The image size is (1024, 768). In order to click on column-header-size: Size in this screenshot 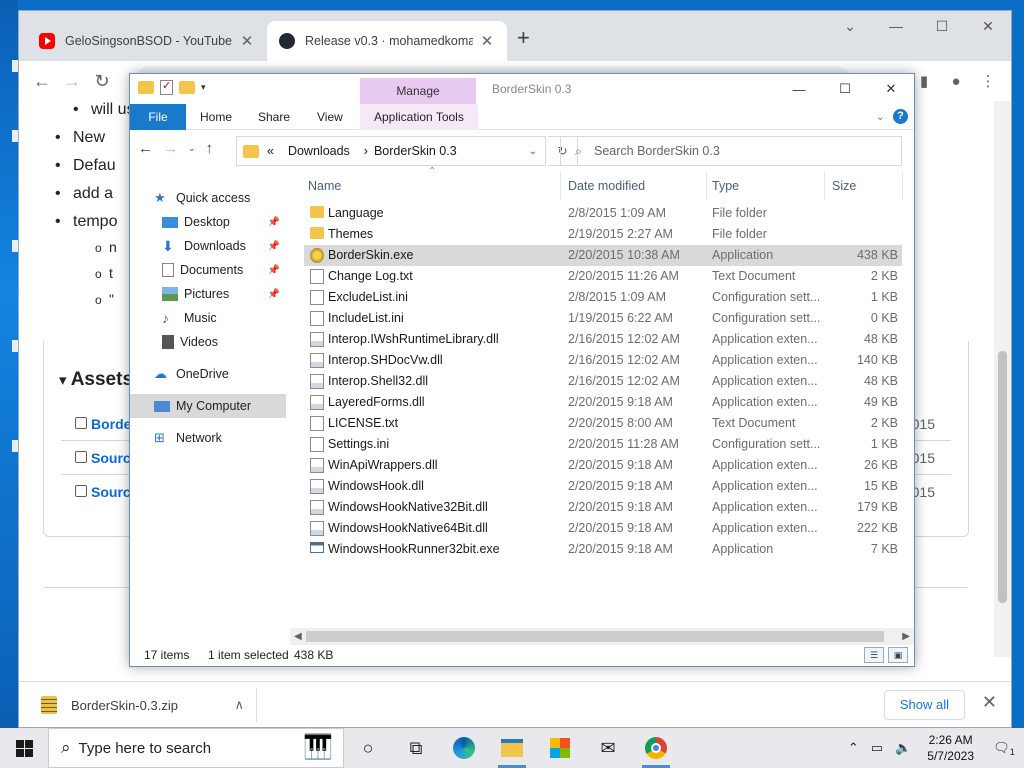, I will do `click(844, 186)`.